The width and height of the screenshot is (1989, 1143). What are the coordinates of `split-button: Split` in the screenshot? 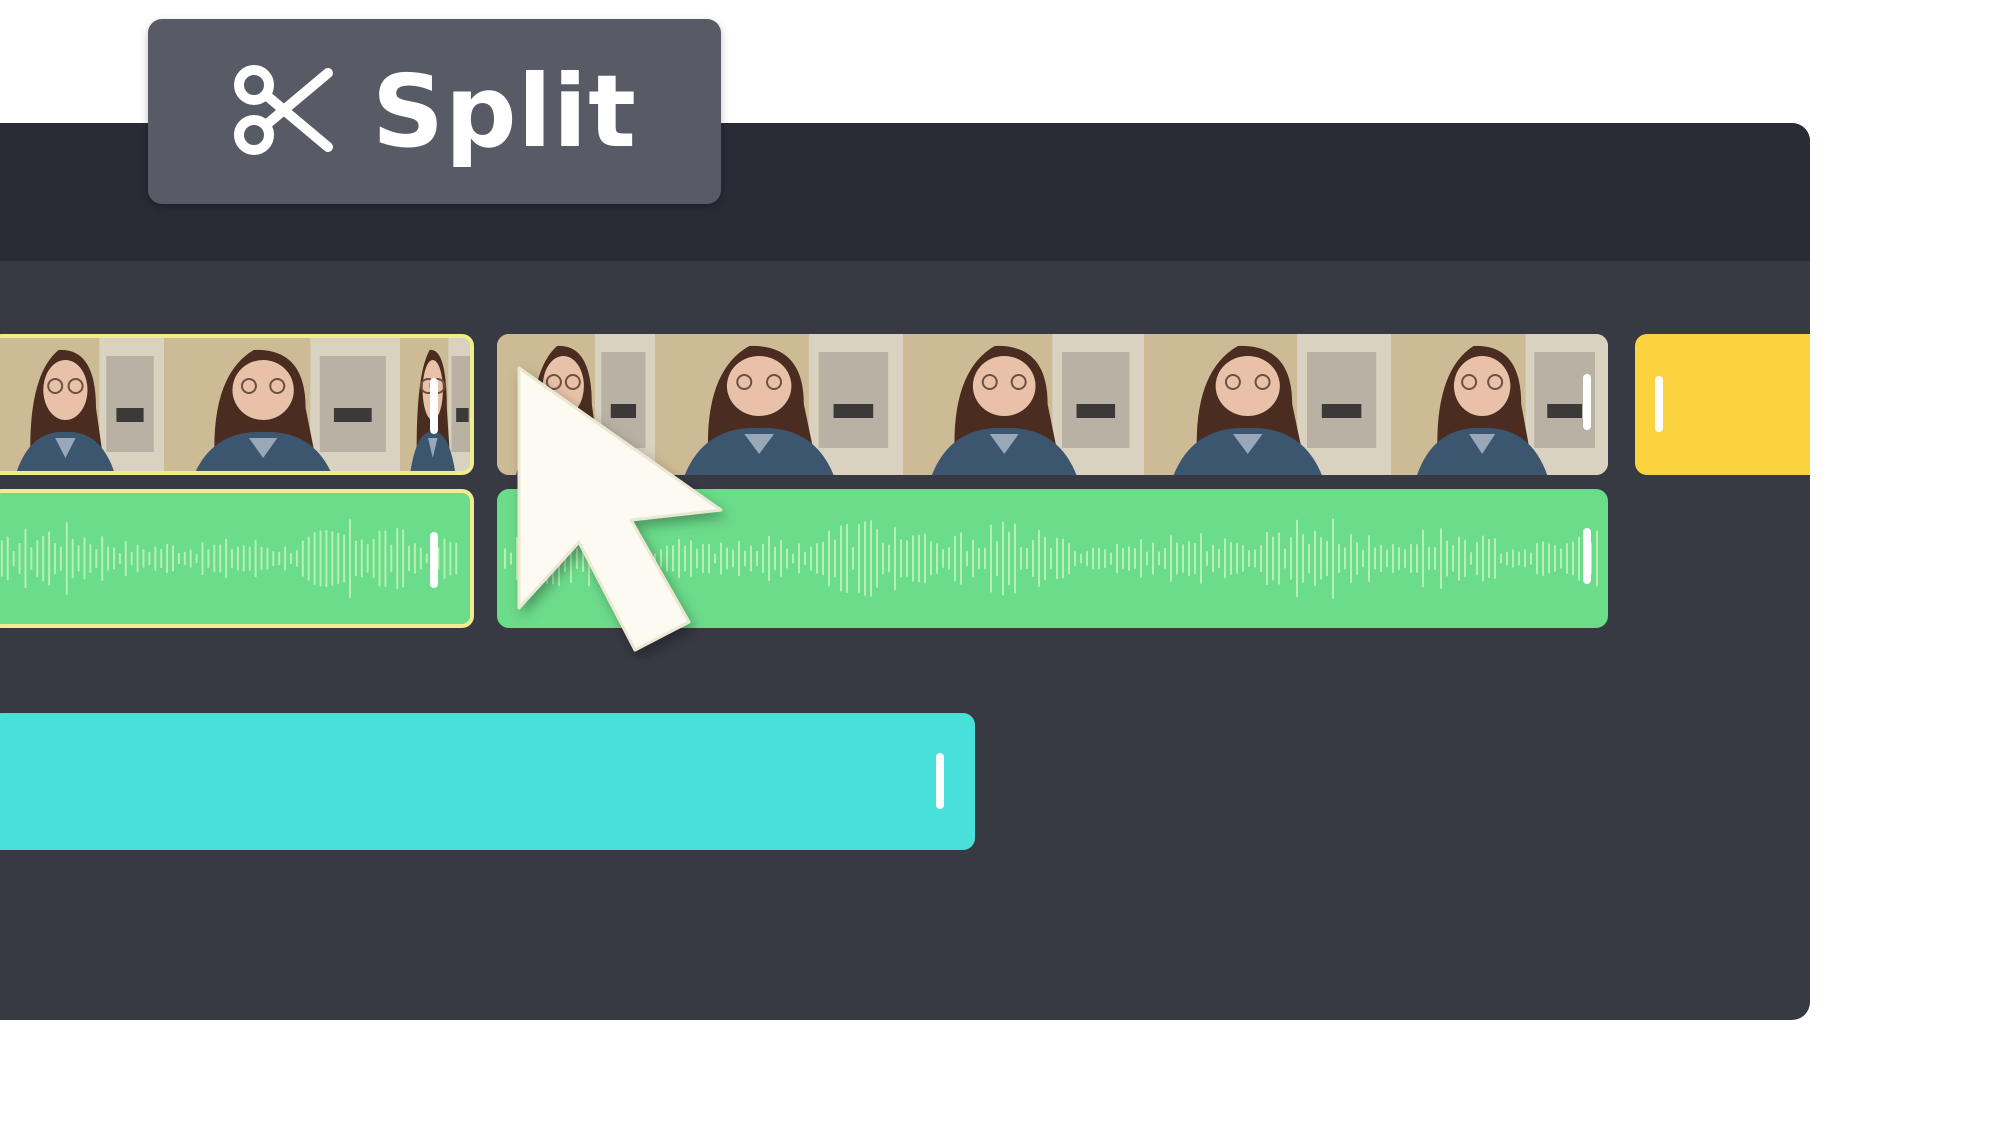 It's located at (434, 111).